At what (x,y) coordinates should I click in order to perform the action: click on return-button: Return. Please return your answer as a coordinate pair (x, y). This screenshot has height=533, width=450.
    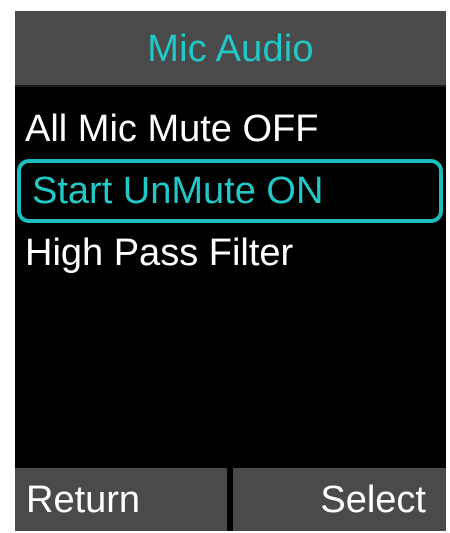
    Looking at the image, I should click on (121, 499).